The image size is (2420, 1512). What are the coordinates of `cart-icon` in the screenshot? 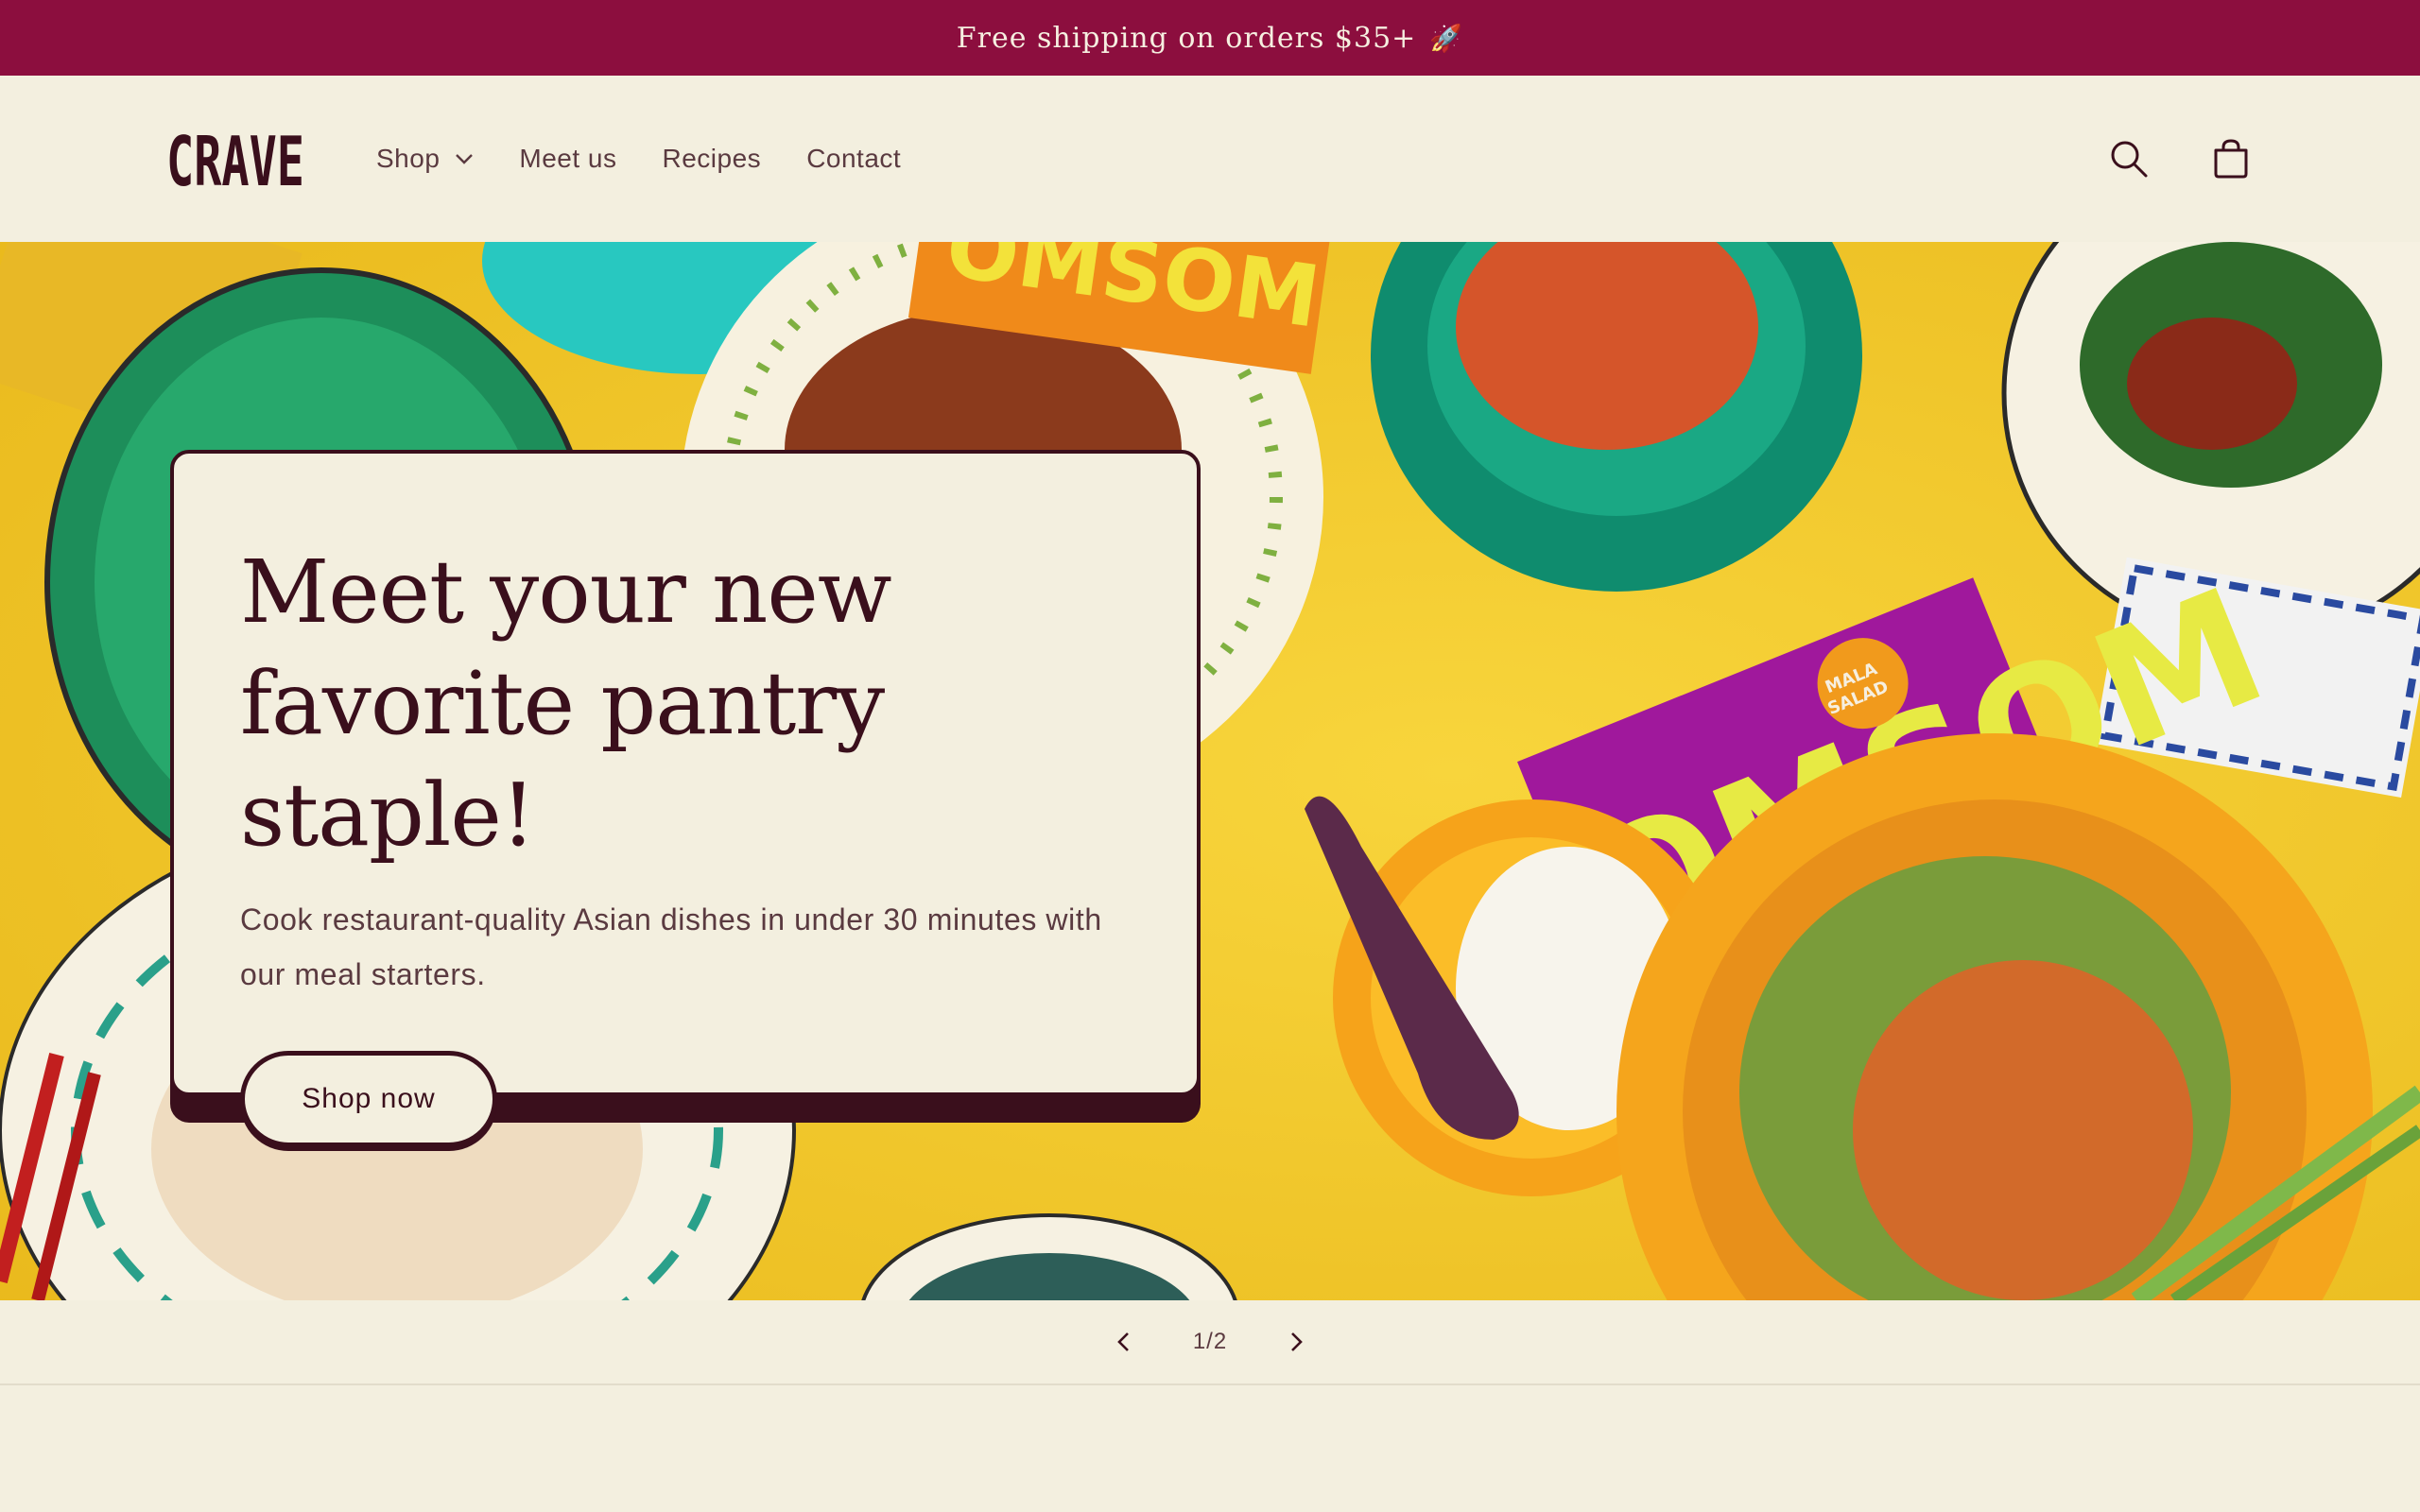 It's located at (2231, 159).